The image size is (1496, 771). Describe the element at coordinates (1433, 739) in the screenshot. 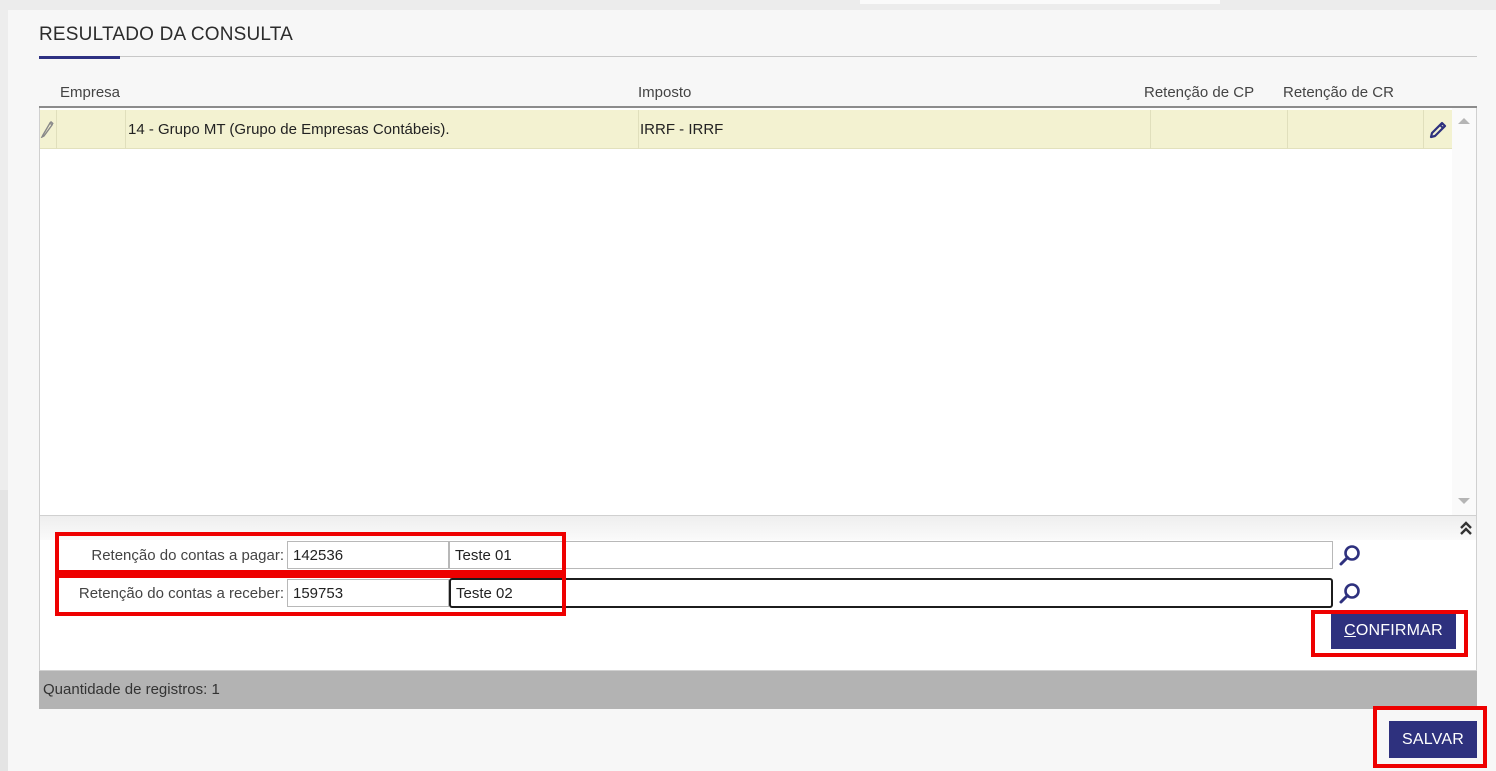

I see `save-button: SALVAR` at that location.